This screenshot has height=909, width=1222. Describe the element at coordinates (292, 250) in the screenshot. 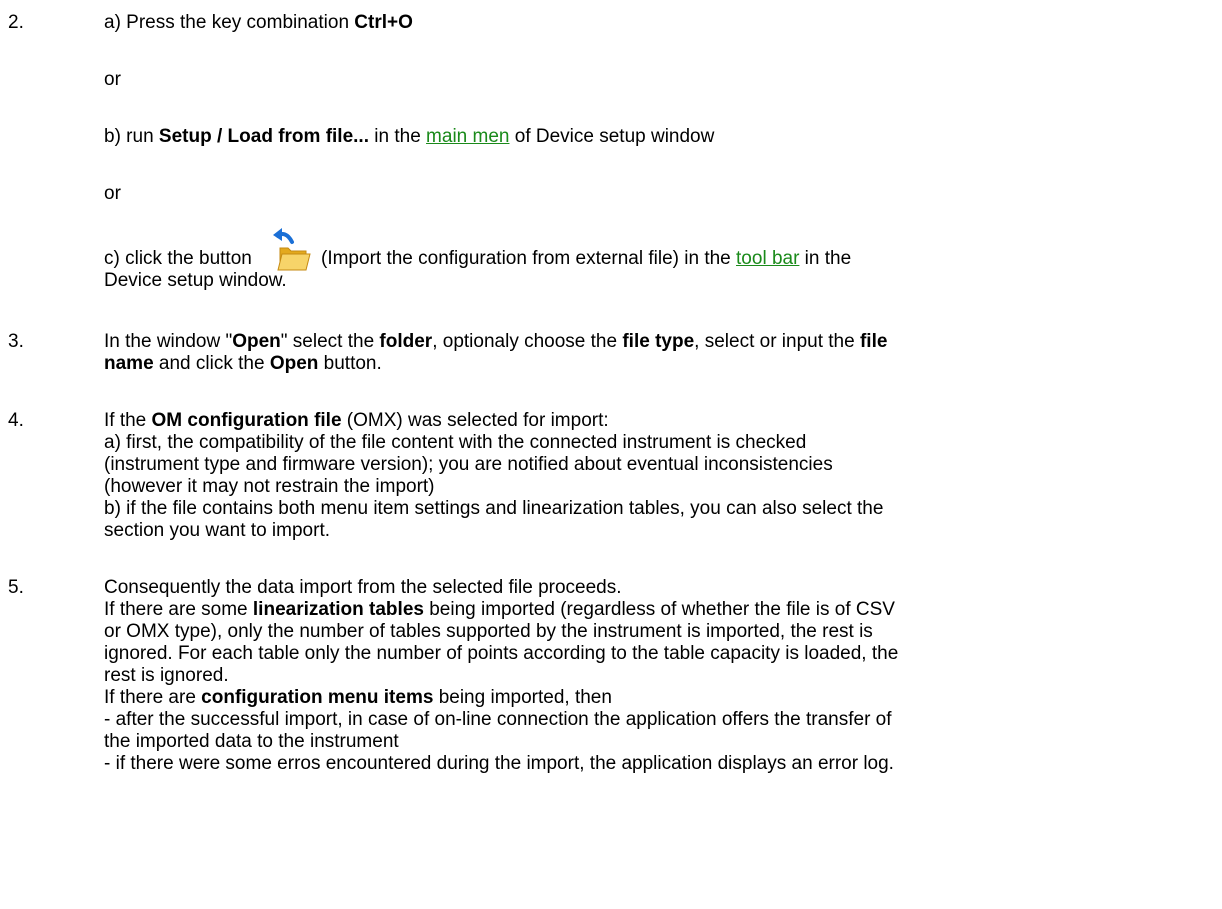

I see `import-folder-icon` at that location.